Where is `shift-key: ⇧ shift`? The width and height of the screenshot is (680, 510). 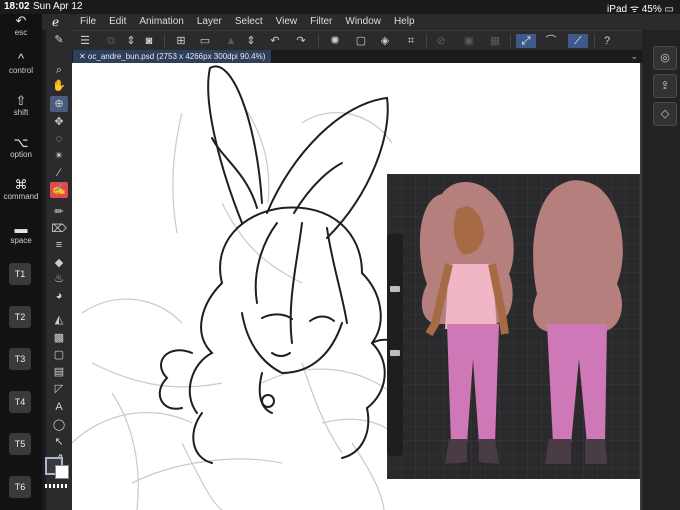 shift-key: ⇧ shift is located at coordinates (21, 105).